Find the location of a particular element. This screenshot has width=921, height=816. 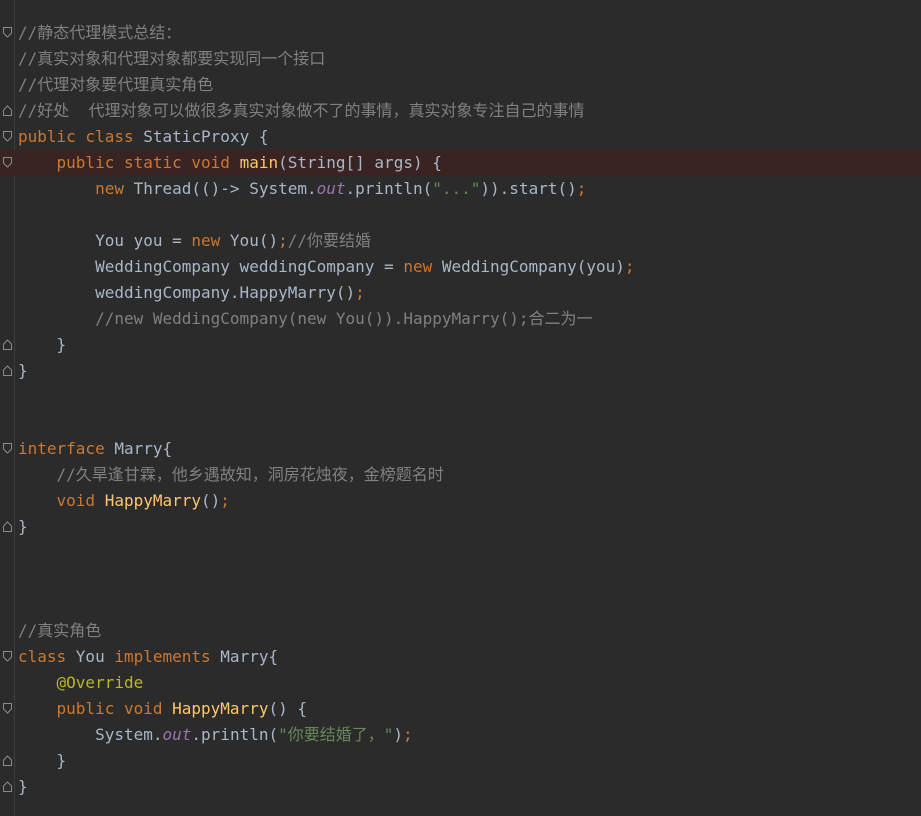

code-token: @Override is located at coordinates (100, 682).